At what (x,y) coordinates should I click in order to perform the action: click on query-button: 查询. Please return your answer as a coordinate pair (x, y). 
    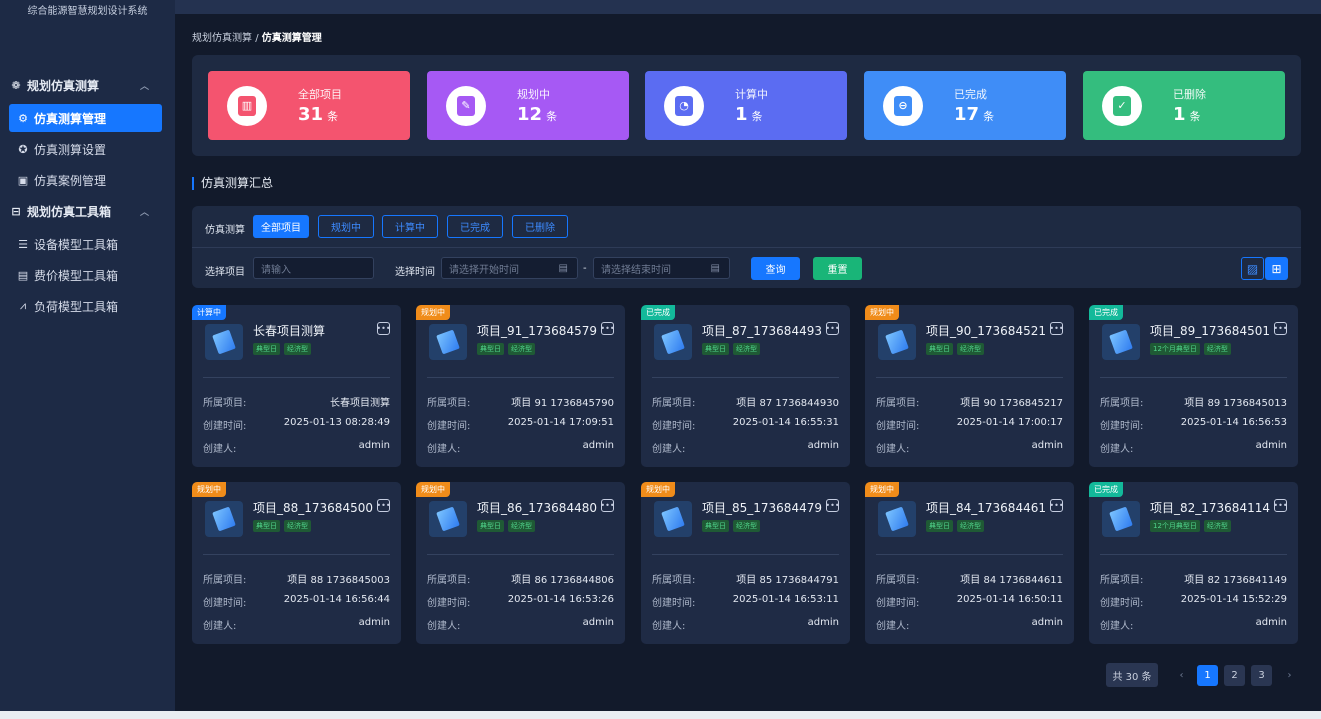
    Looking at the image, I should click on (775, 268).